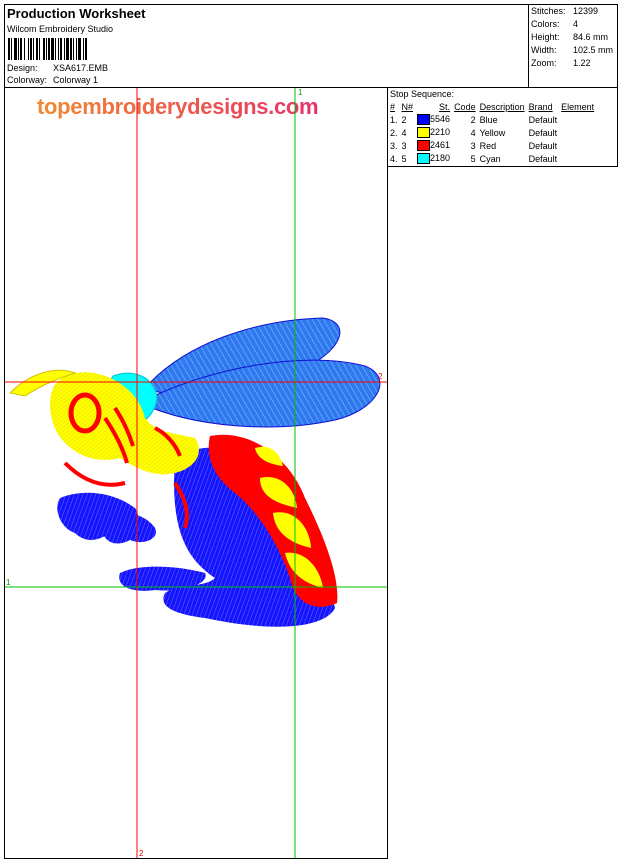 Image resolution: width=620 pixels, height=860 pixels. What do you see at coordinates (27, 80) in the screenshot?
I see `colorway-label: Colorway:` at bounding box center [27, 80].